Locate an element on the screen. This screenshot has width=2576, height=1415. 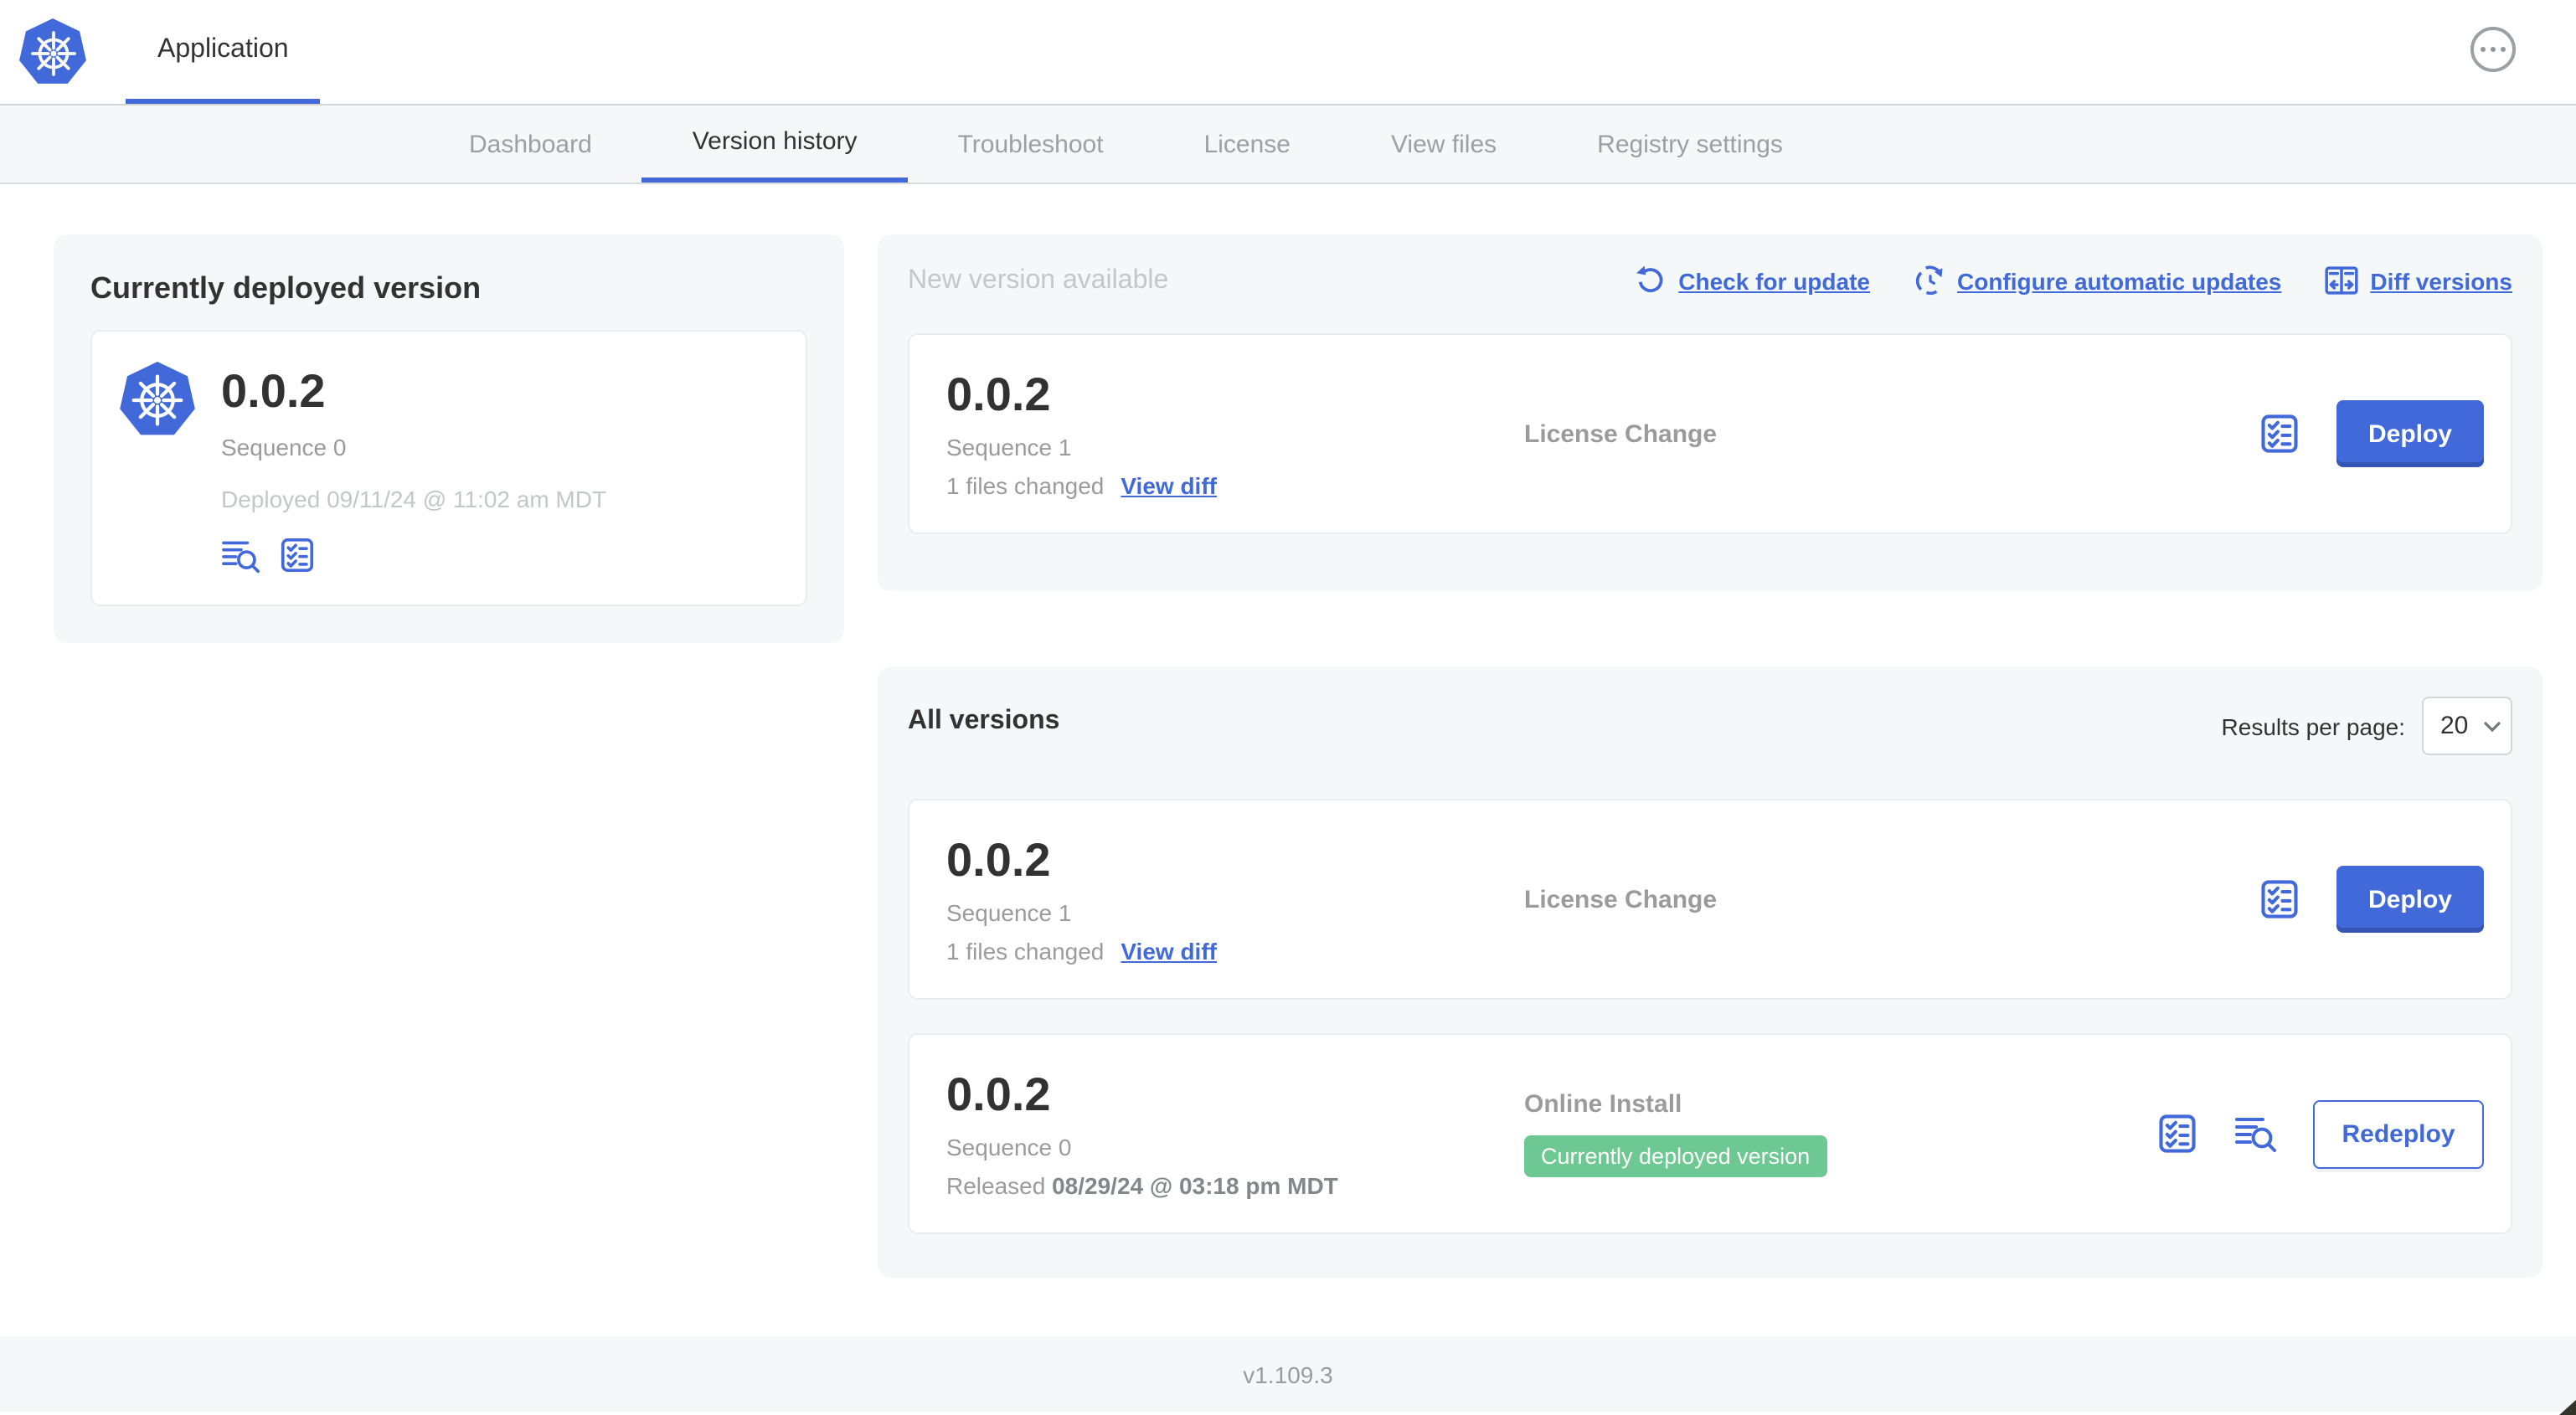
refresh-icon is located at coordinates (1649, 279).